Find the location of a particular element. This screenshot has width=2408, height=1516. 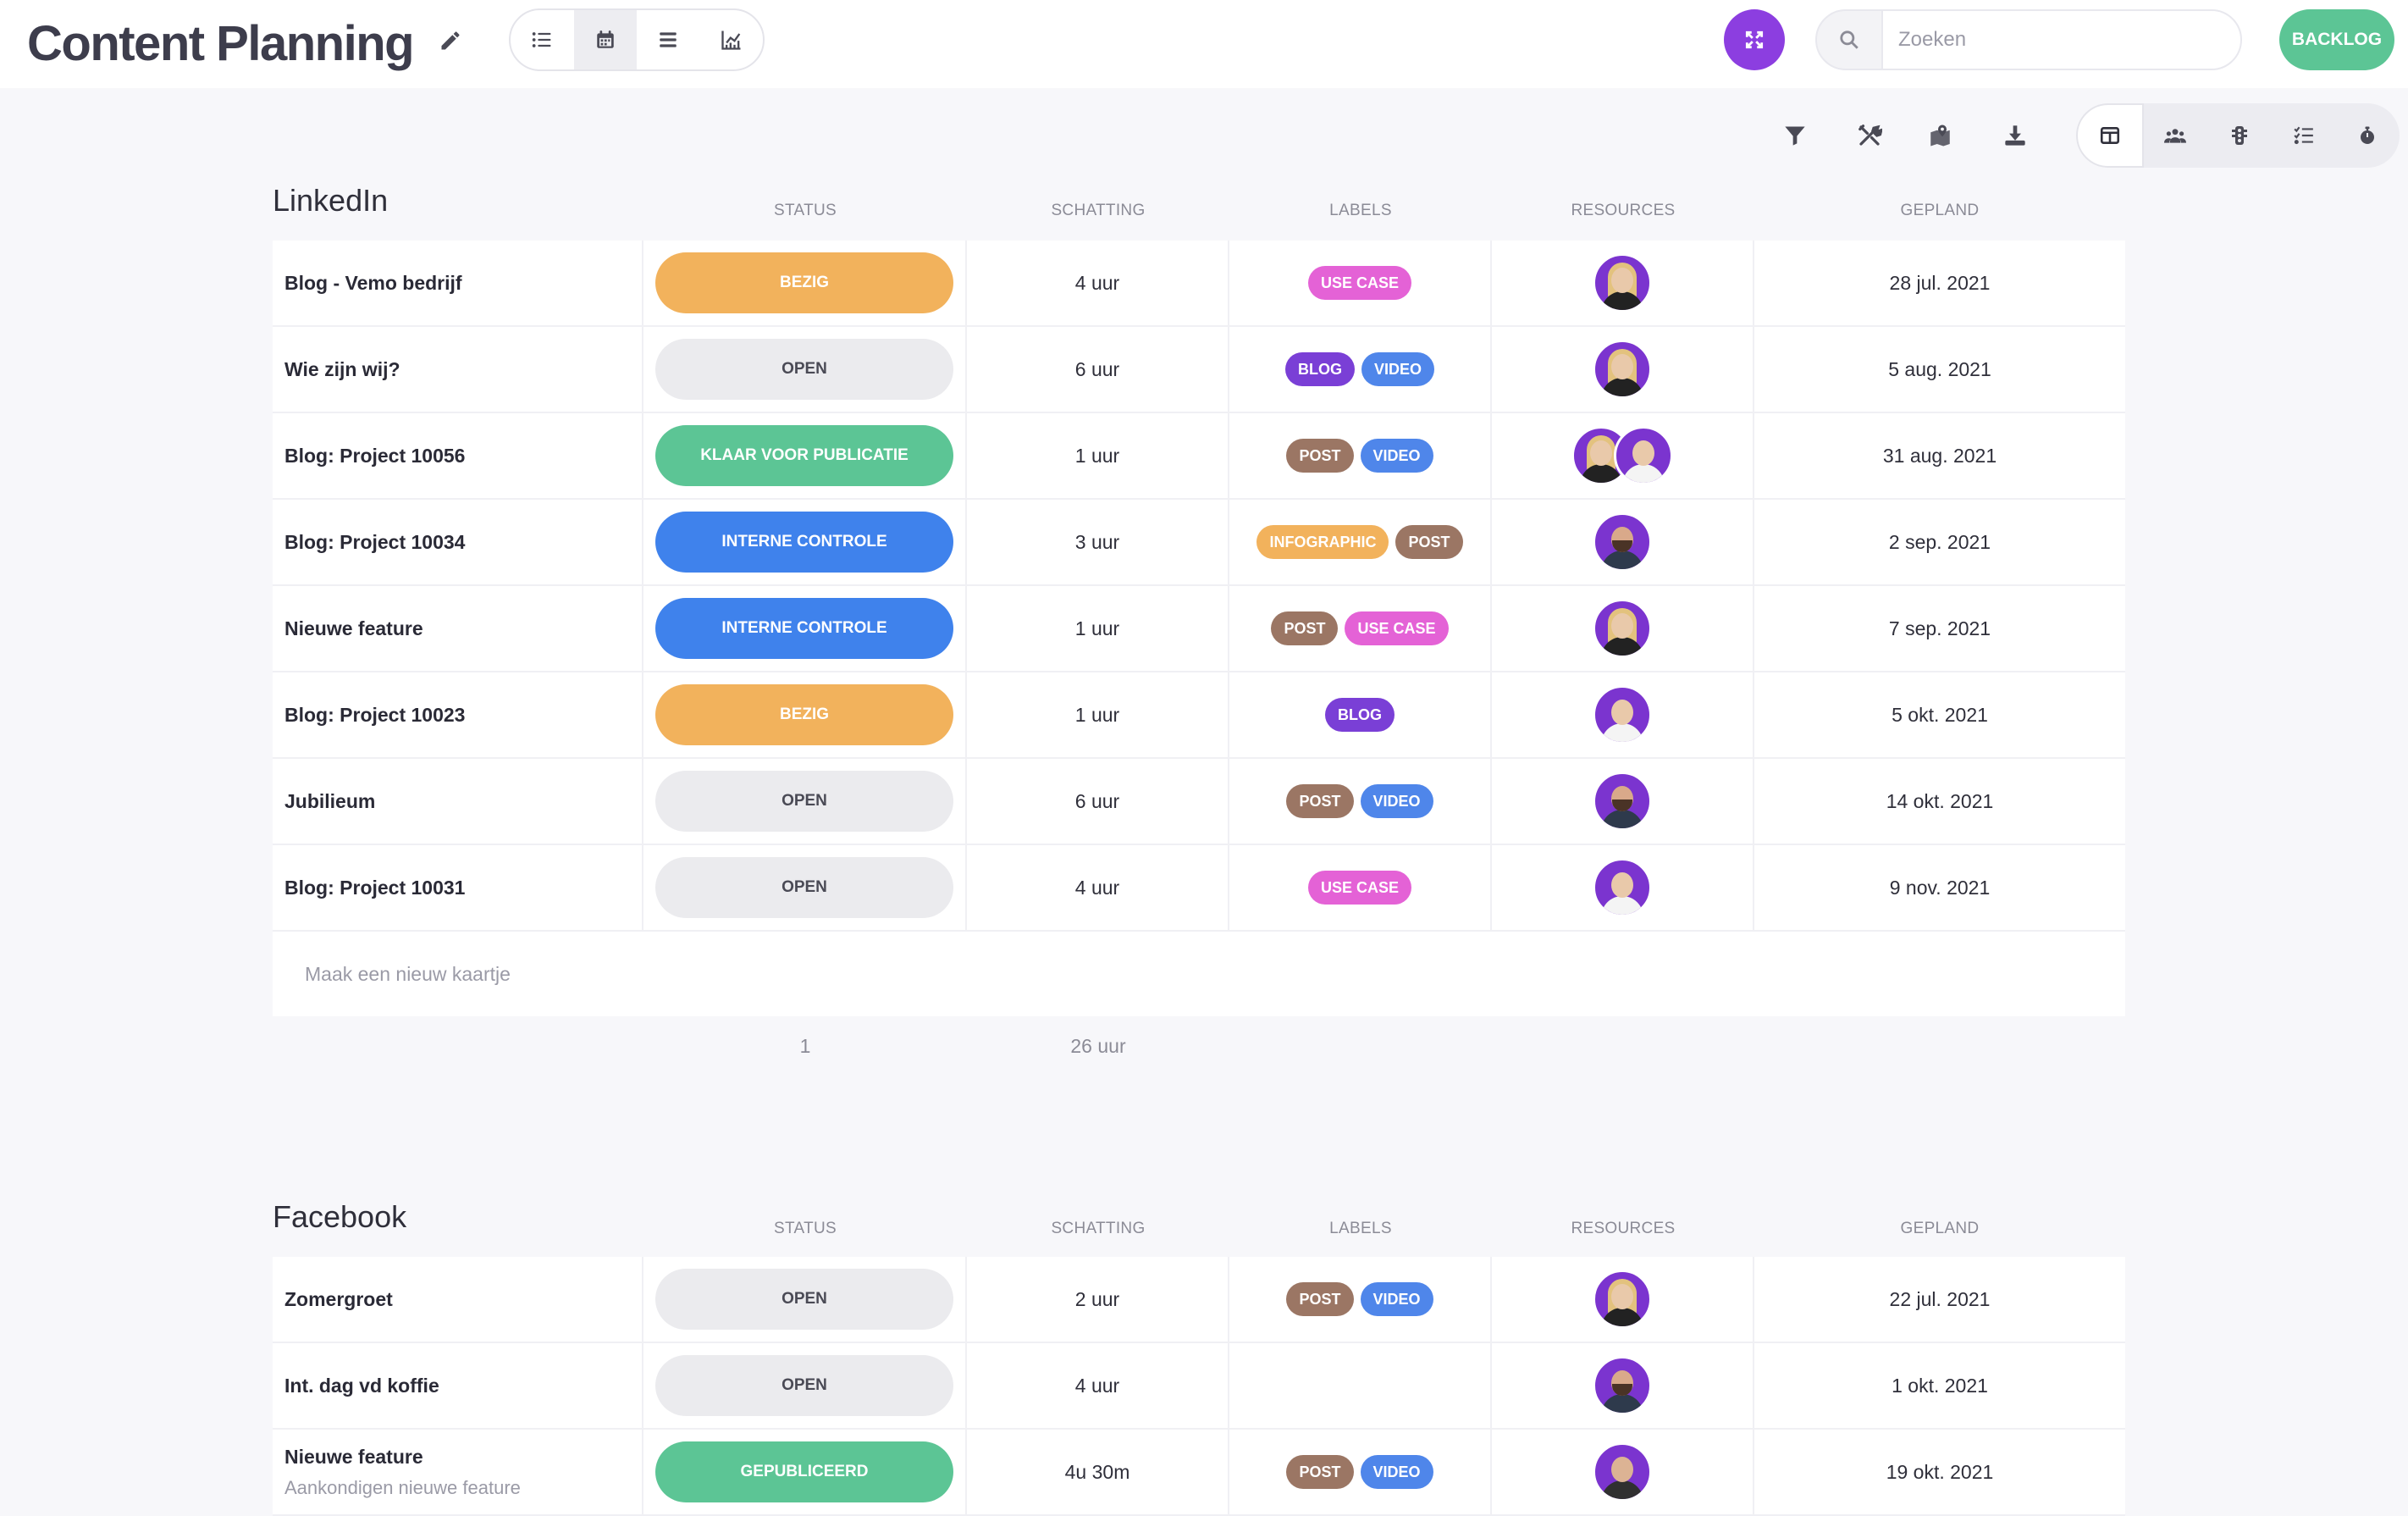

status-pill: GEPUBLICEERD is located at coordinates (804, 1472).